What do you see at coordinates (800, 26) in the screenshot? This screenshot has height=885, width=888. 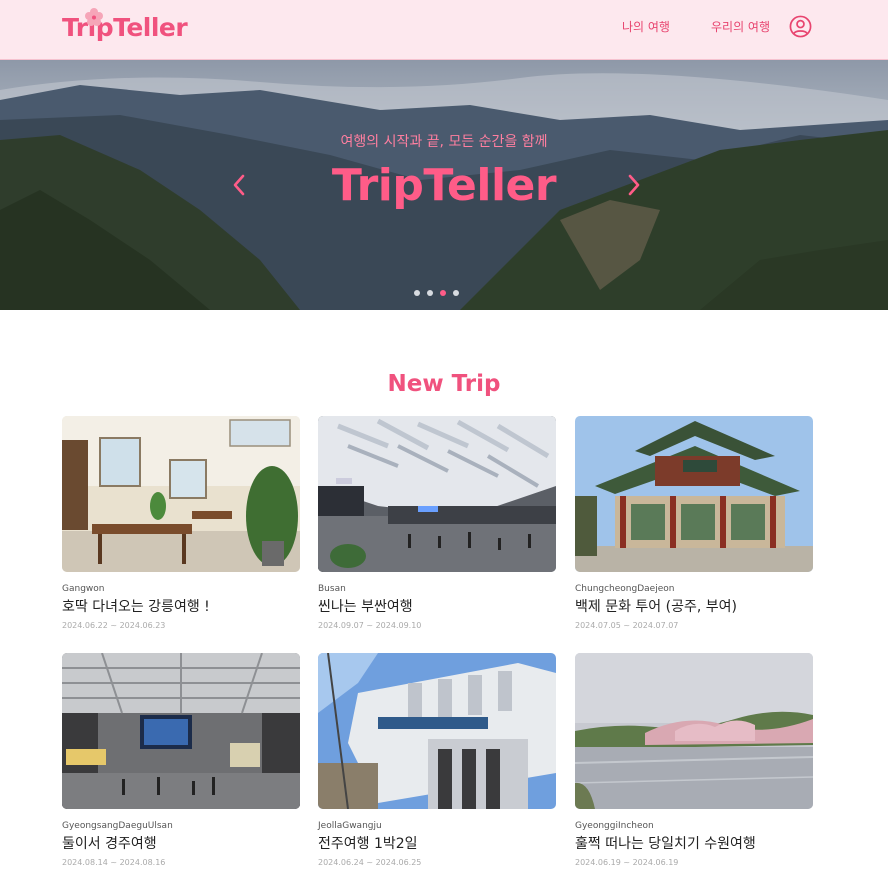 I see `user-circle-icon` at bounding box center [800, 26].